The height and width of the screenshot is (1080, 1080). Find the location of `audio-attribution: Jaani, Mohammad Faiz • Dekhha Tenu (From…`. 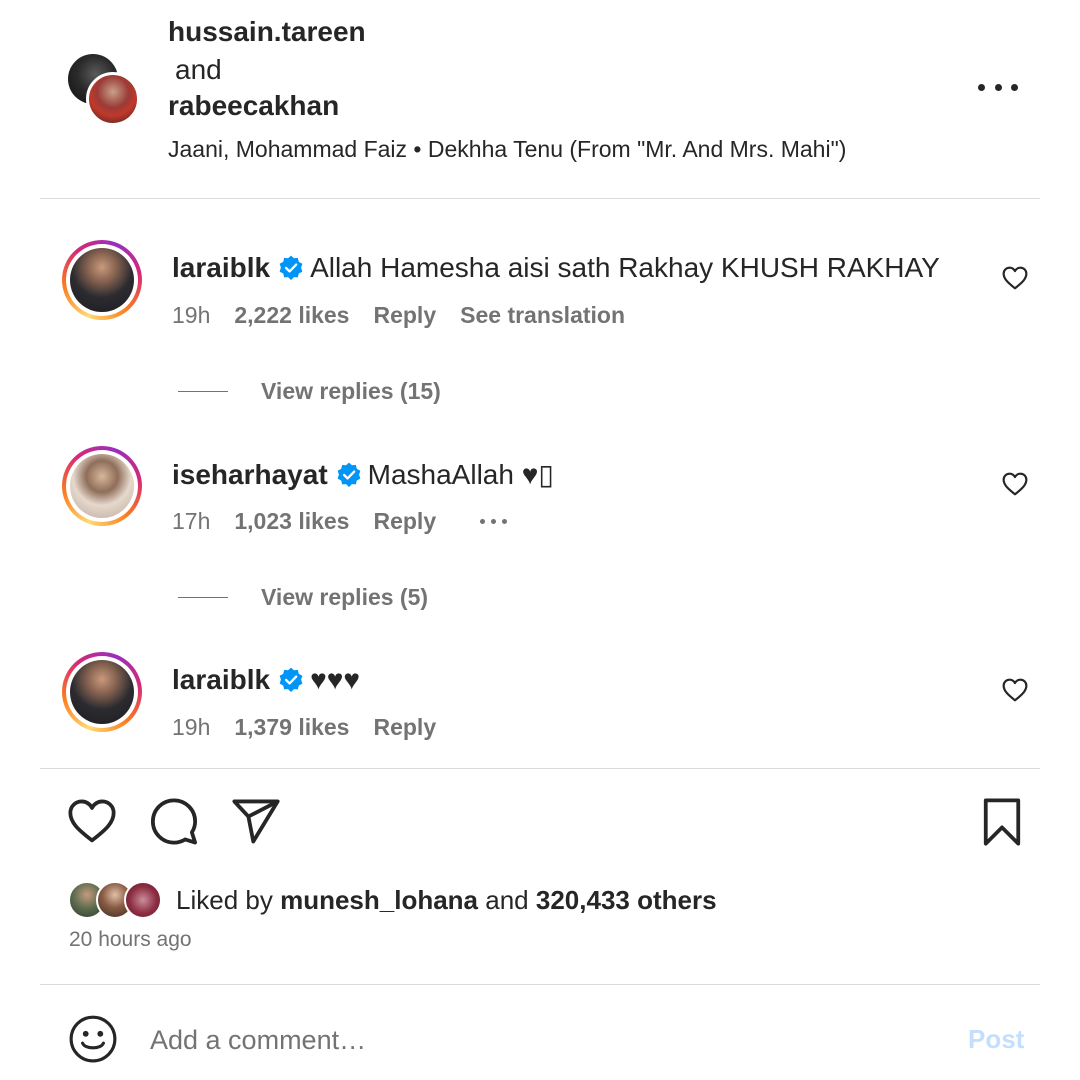

audio-attribution: Jaani, Mohammad Faiz • Dekhha Tenu (From… is located at coordinates (507, 149).